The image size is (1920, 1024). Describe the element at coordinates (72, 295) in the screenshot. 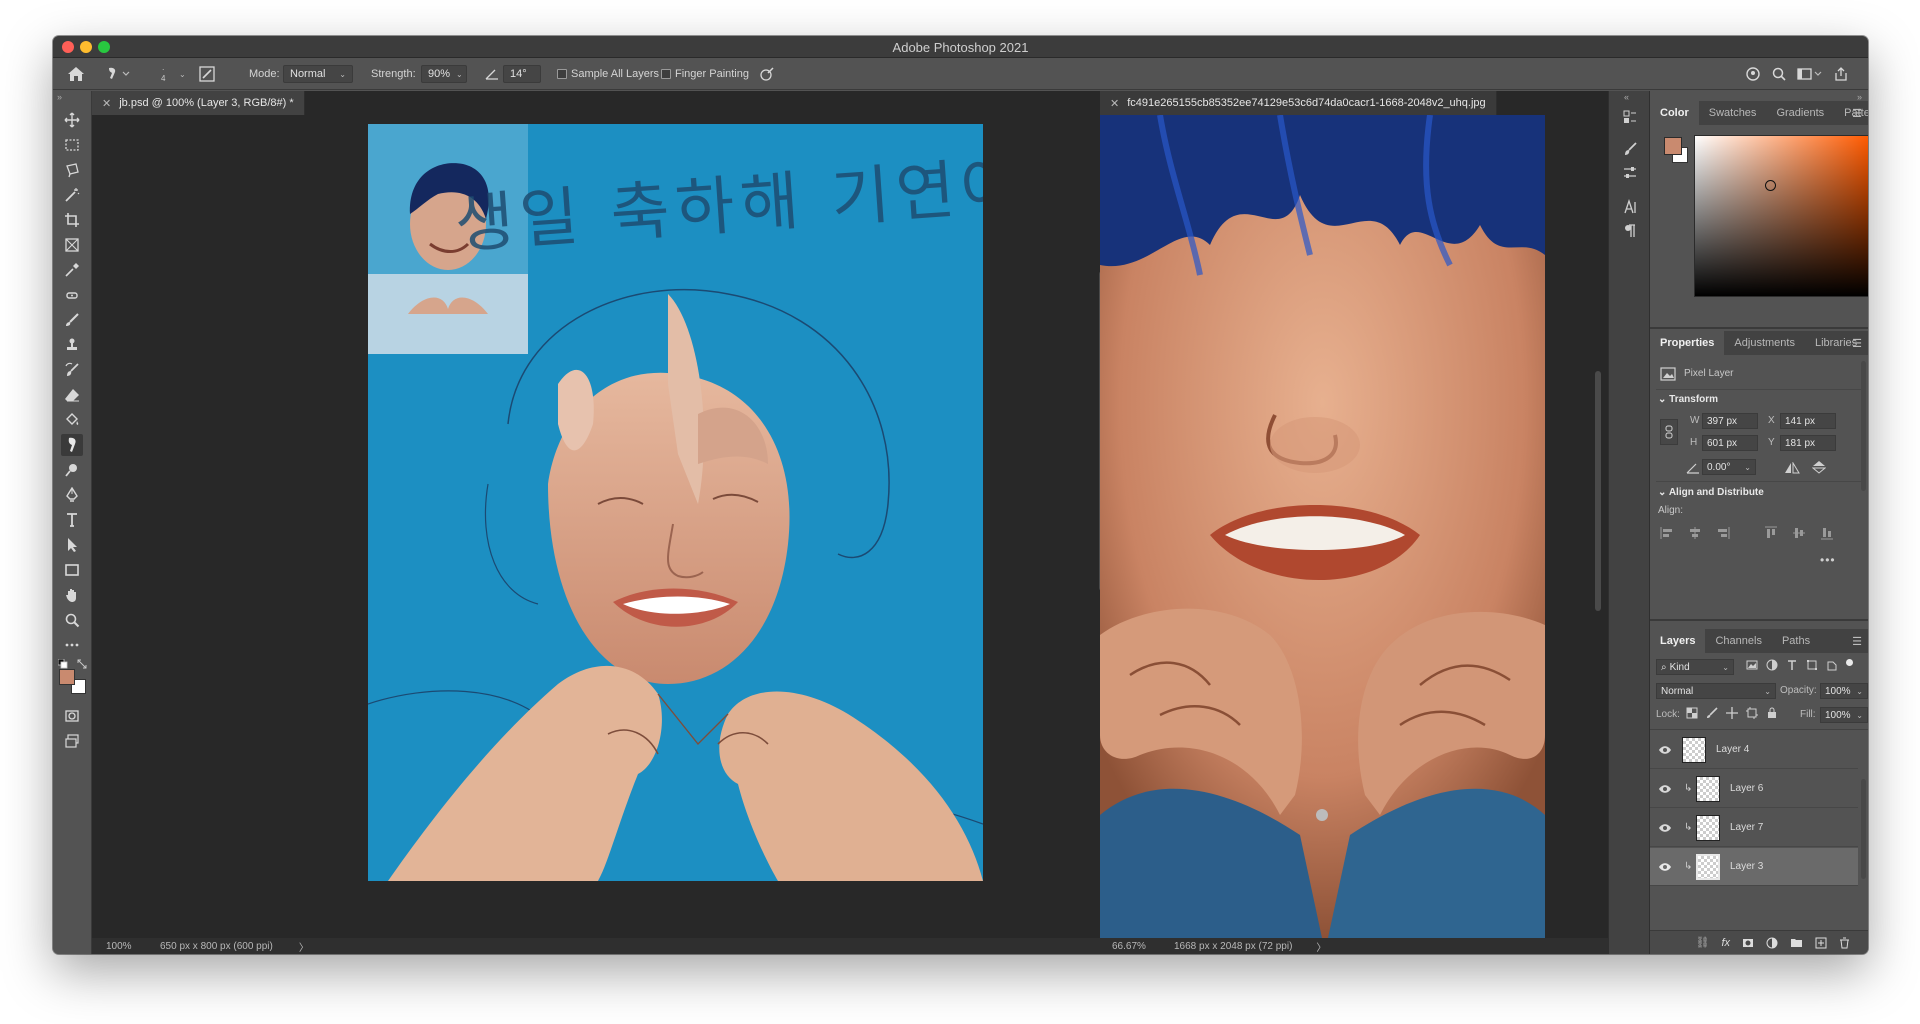

I see `healing-brush-tool-icon` at that location.